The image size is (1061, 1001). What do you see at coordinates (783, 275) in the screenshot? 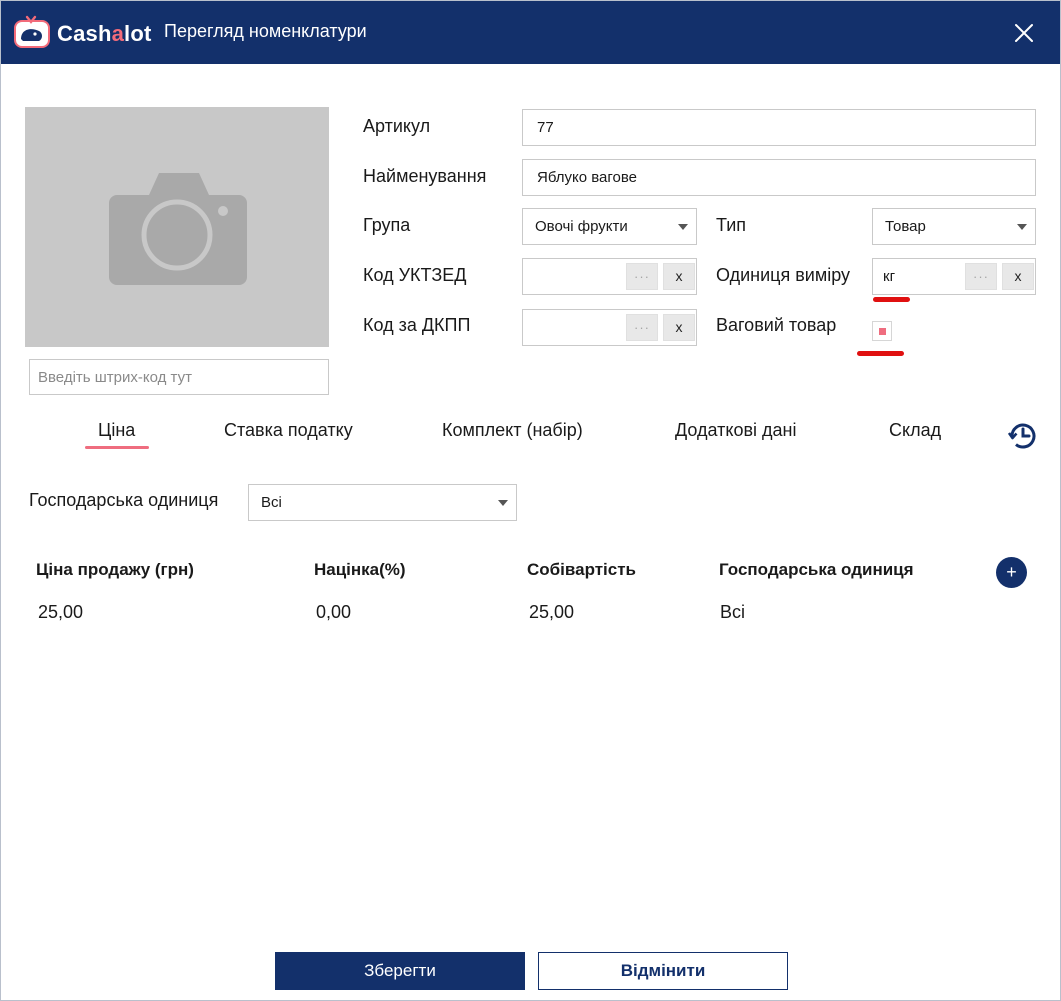
I see `unit-label: Одиниця виміру` at bounding box center [783, 275].